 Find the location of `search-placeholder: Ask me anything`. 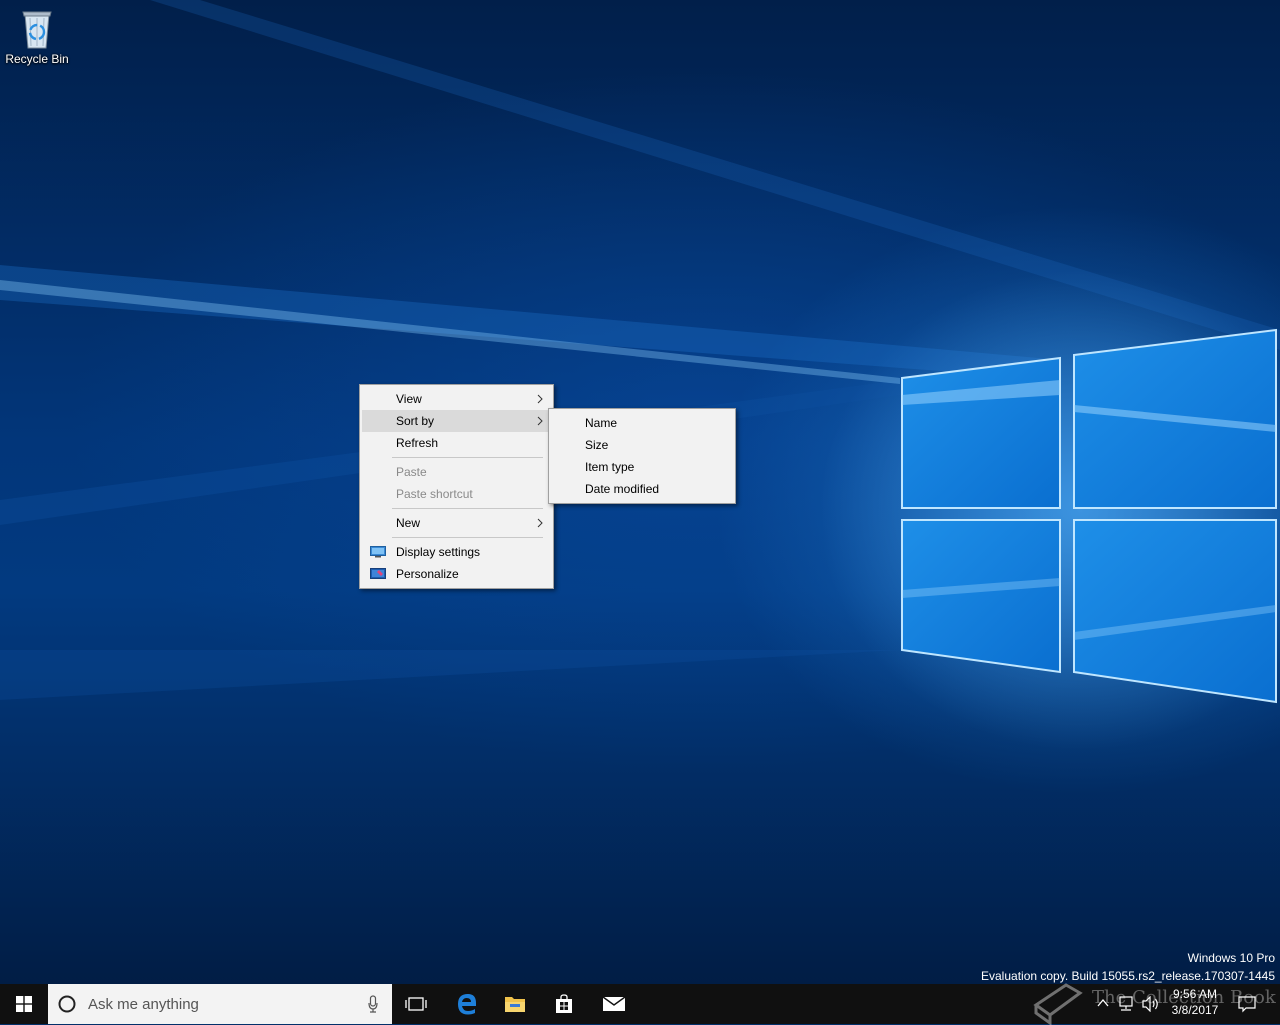

search-placeholder: Ask me anything is located at coordinates (143, 1004).